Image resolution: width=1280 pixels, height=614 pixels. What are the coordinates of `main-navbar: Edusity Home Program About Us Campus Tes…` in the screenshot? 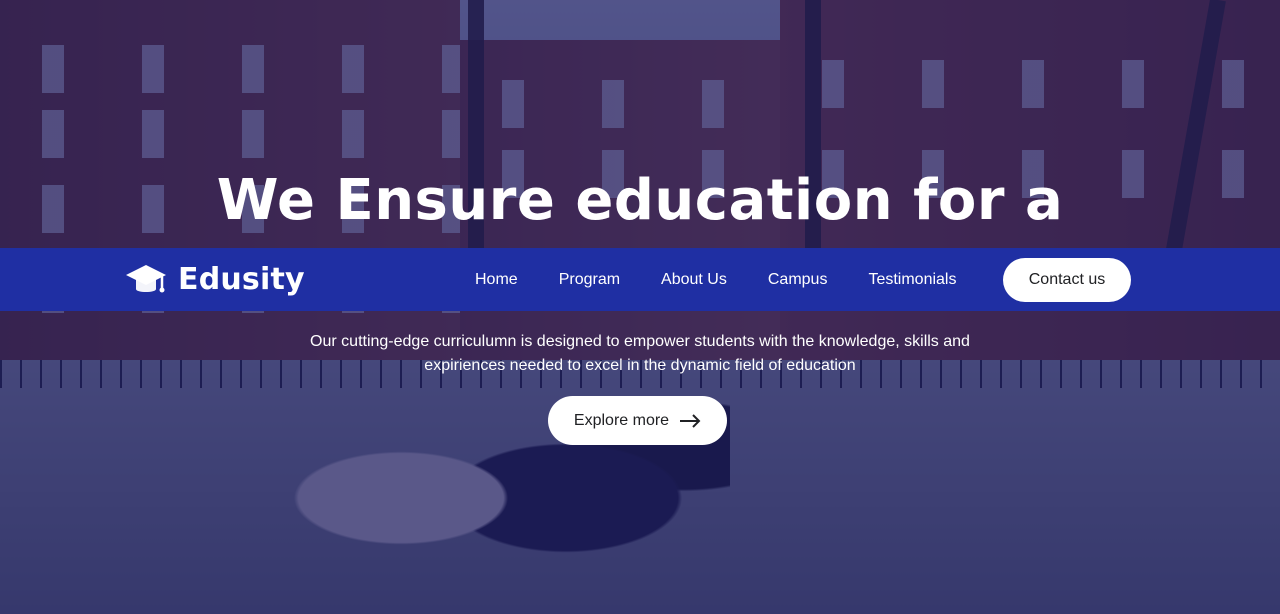 It's located at (640, 279).